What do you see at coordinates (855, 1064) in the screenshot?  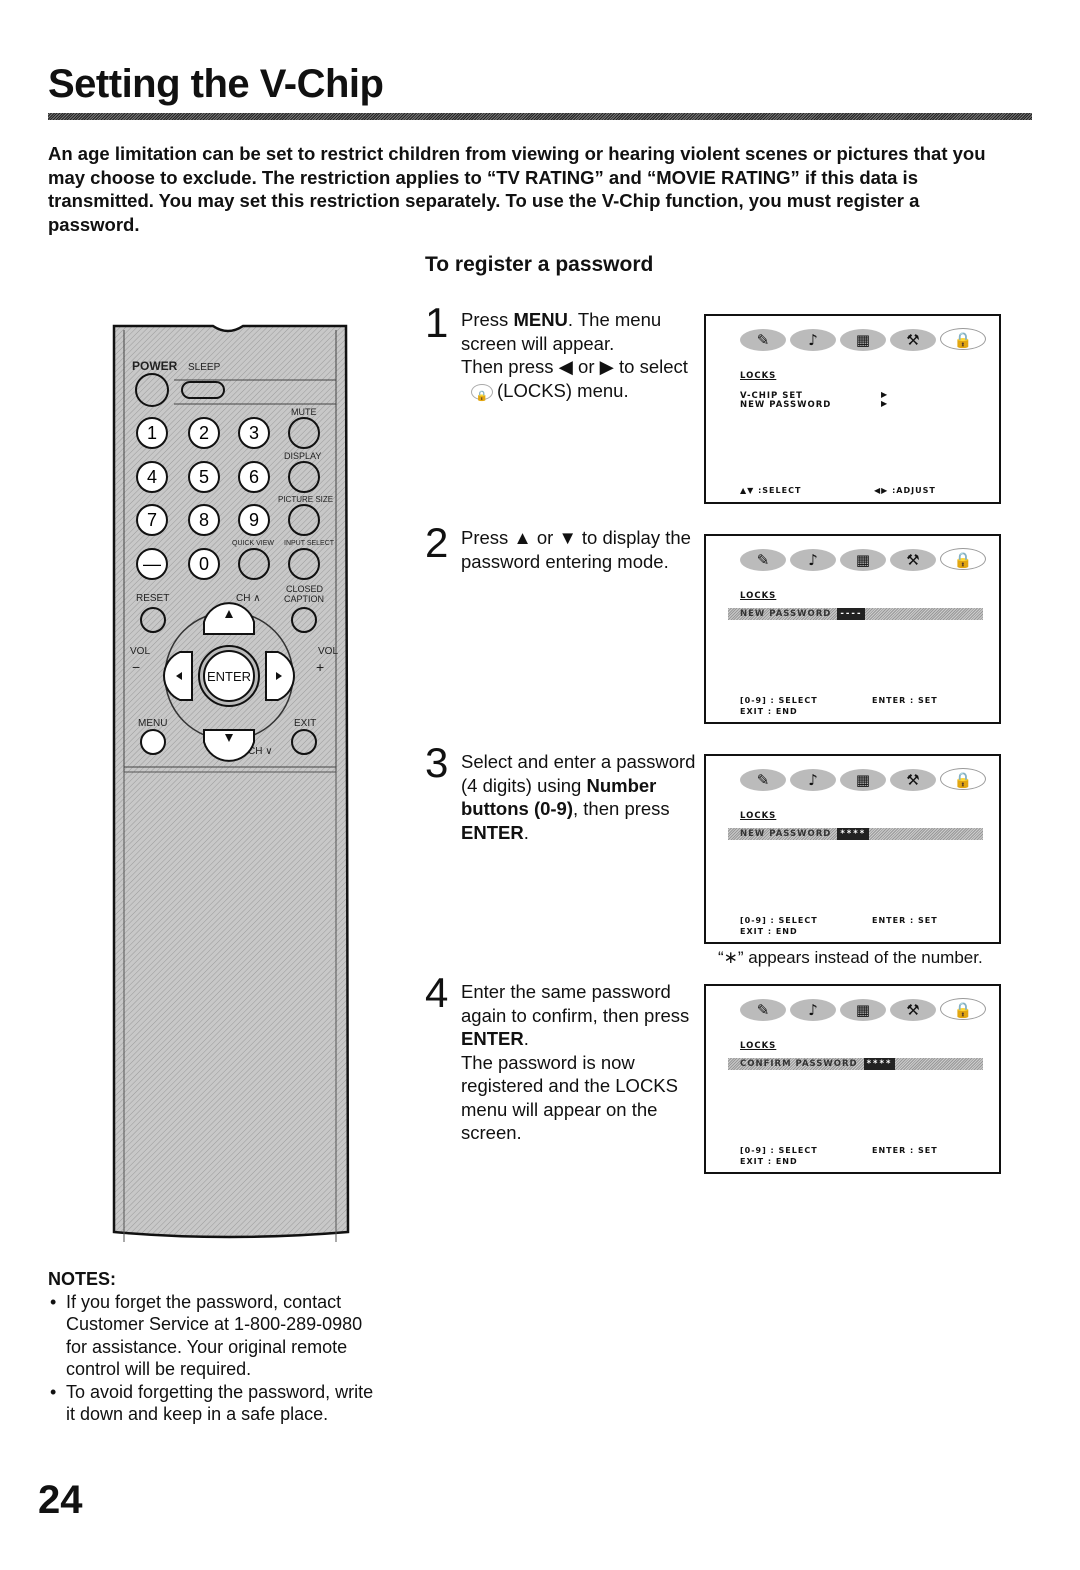 I see `password-field-row: CONFIRM PASSWORD ****` at bounding box center [855, 1064].